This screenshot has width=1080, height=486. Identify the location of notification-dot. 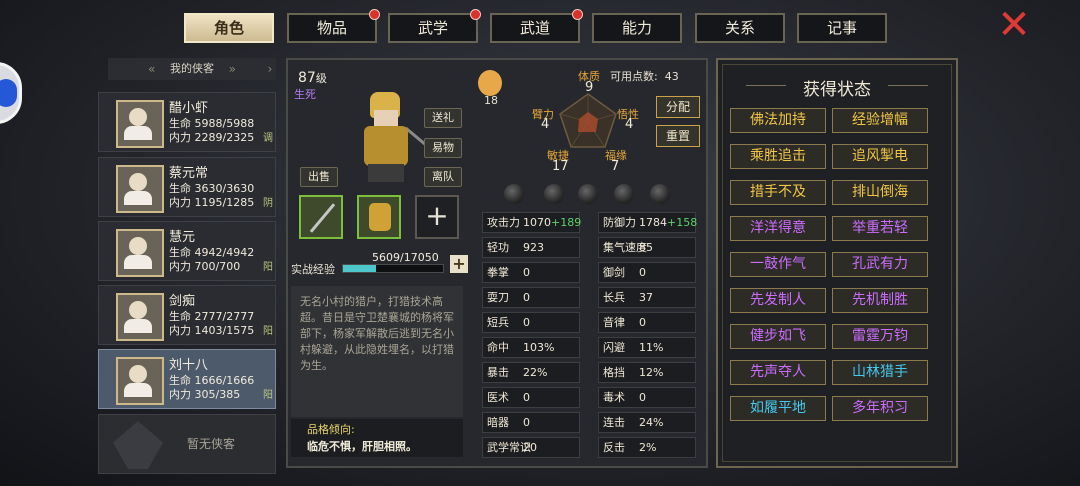
(577, 14).